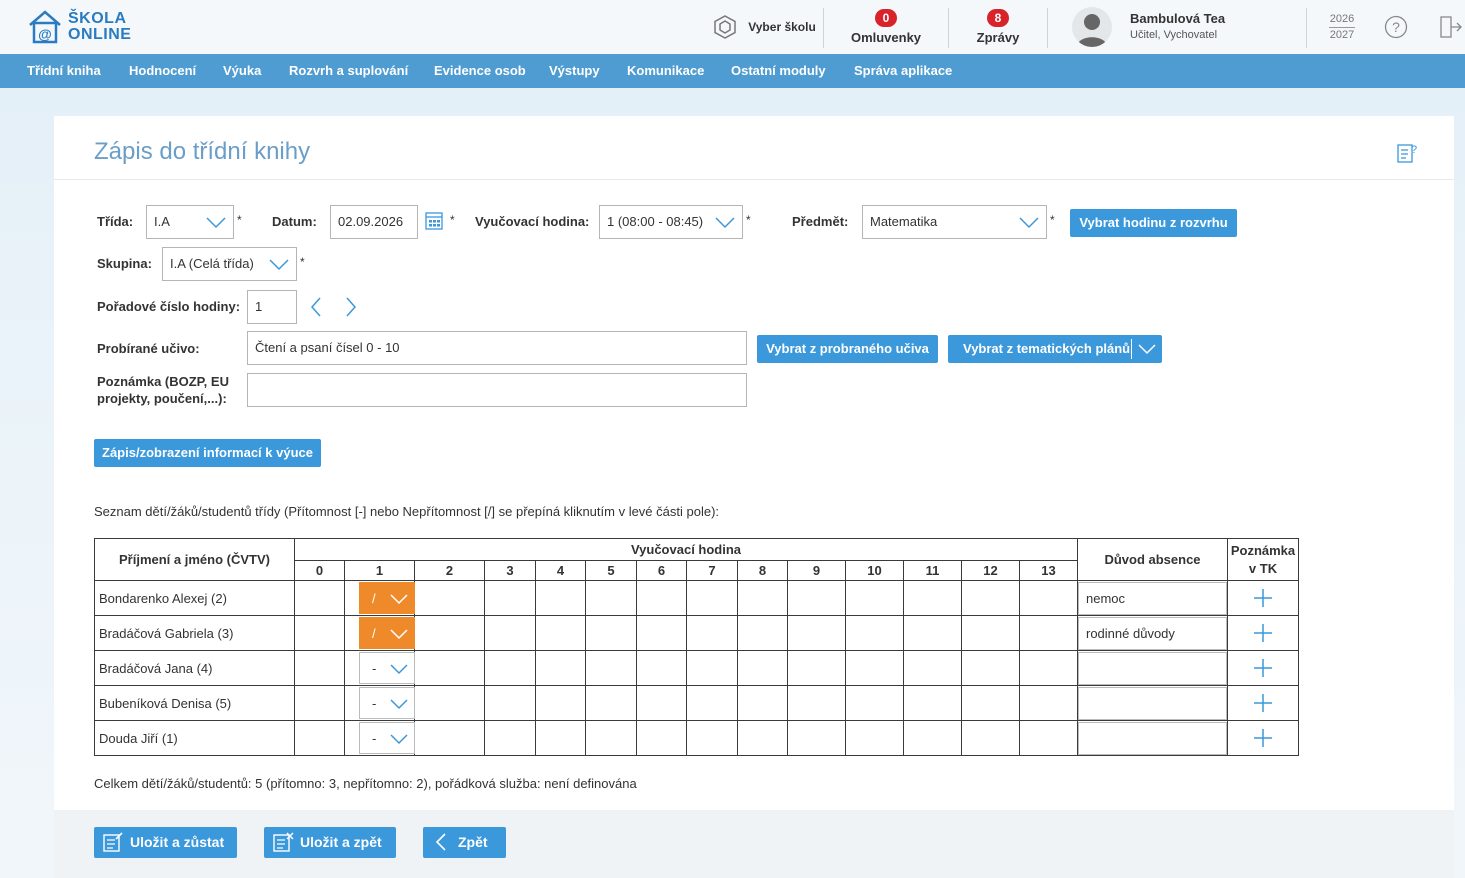  I want to click on nav-item-teaching: Výuka, so click(242, 71).